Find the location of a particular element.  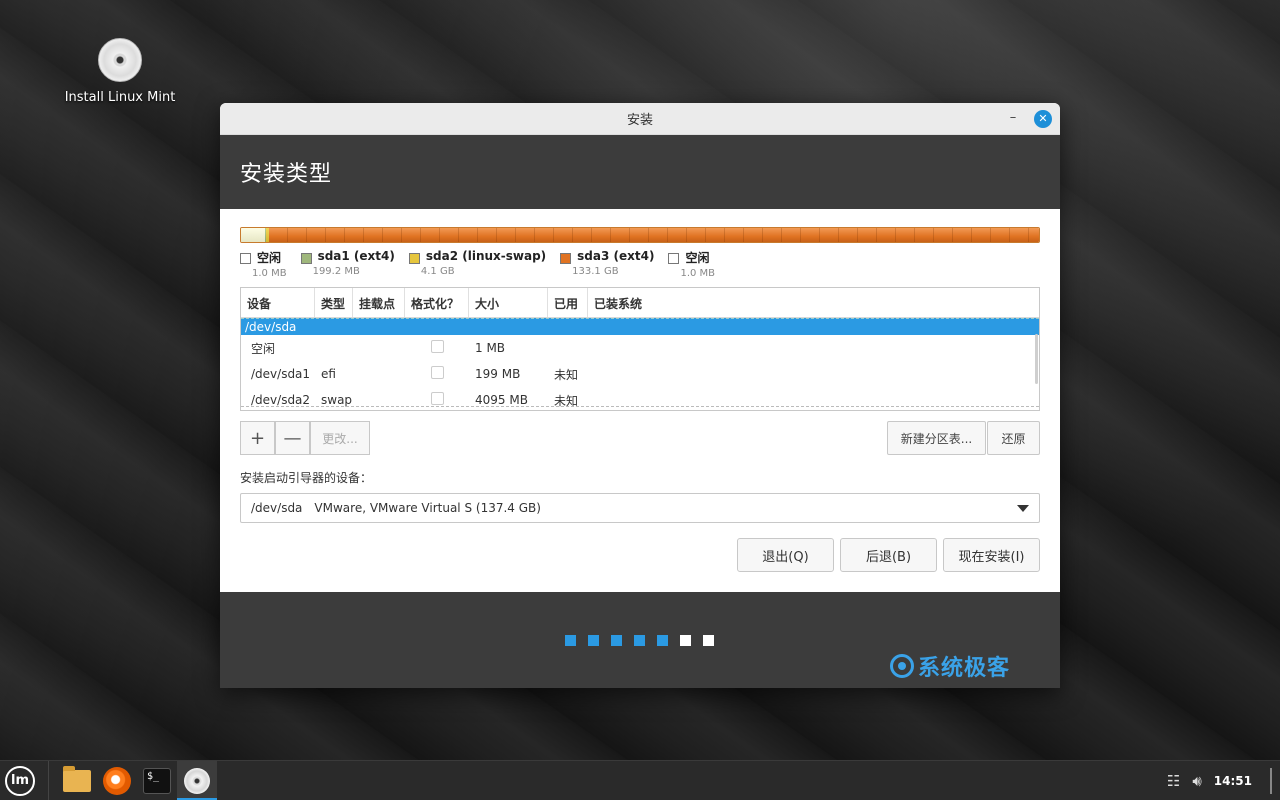

table-scrollbar is located at coordinates (1036, 359).